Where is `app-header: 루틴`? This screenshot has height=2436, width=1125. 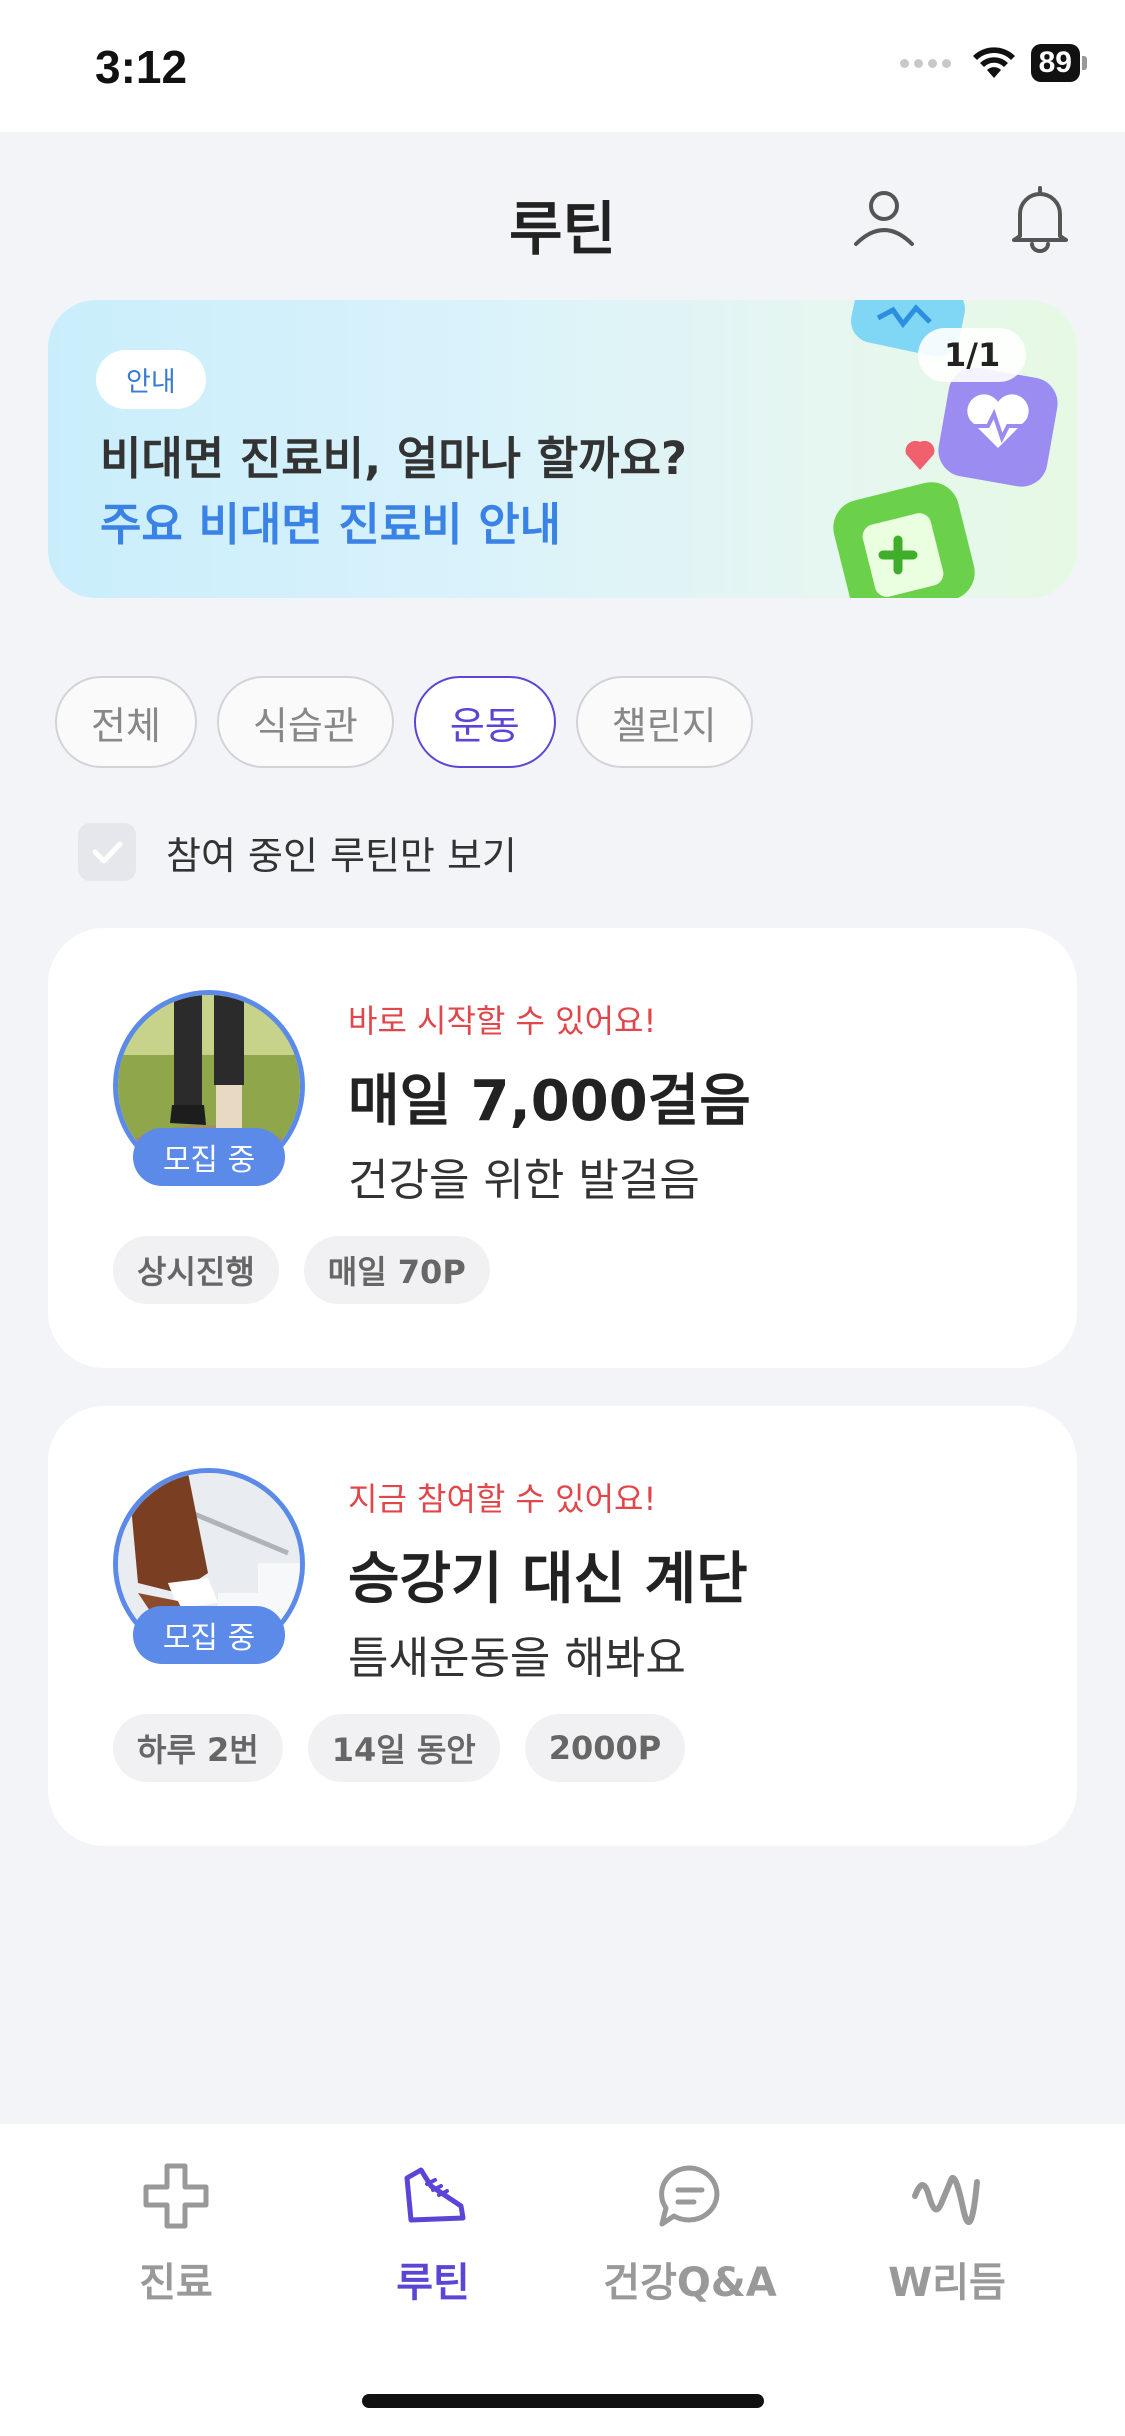 app-header: 루틴 is located at coordinates (562, 214).